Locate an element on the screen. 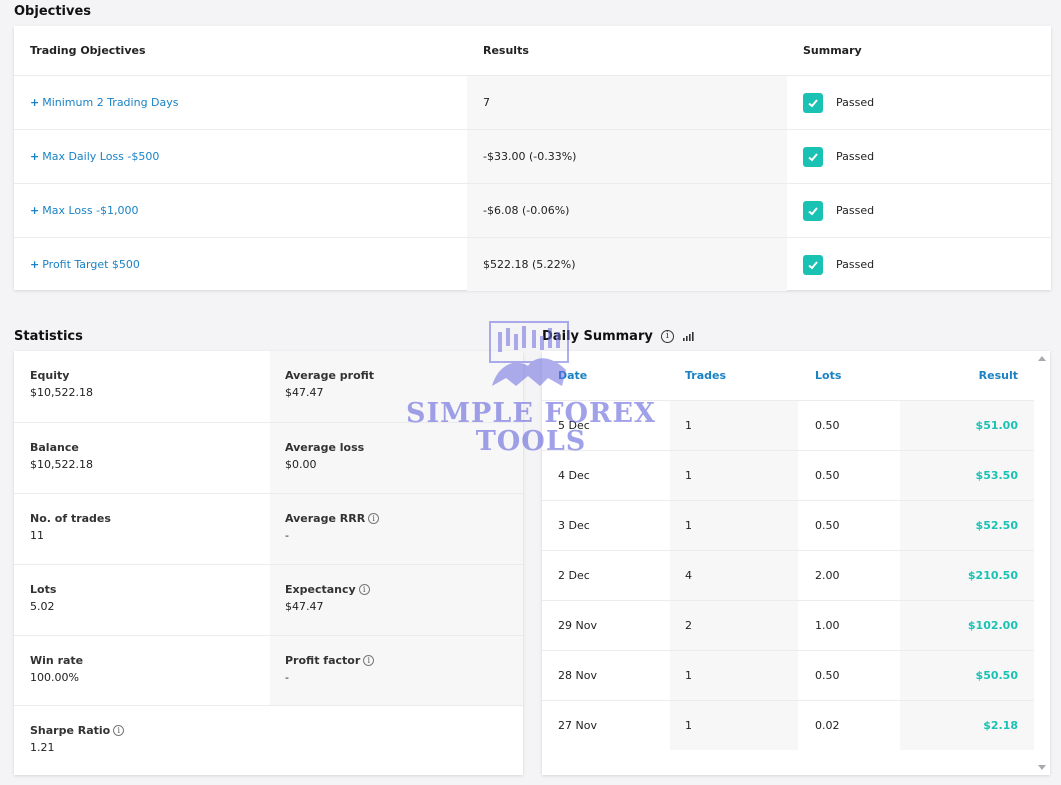 The height and width of the screenshot is (785, 1061). table-row: 29 Nov 2 1.00 $102.00 is located at coordinates (788, 625).